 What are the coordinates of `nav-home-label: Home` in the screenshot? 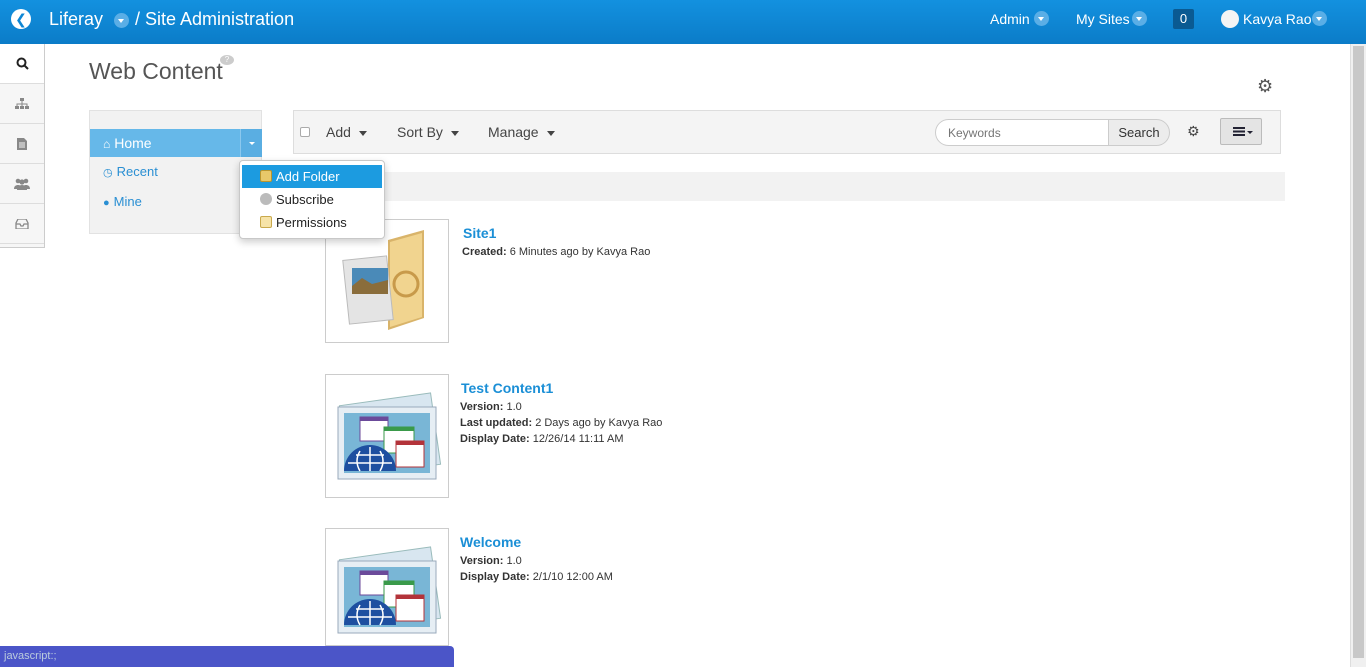 It's located at (133, 143).